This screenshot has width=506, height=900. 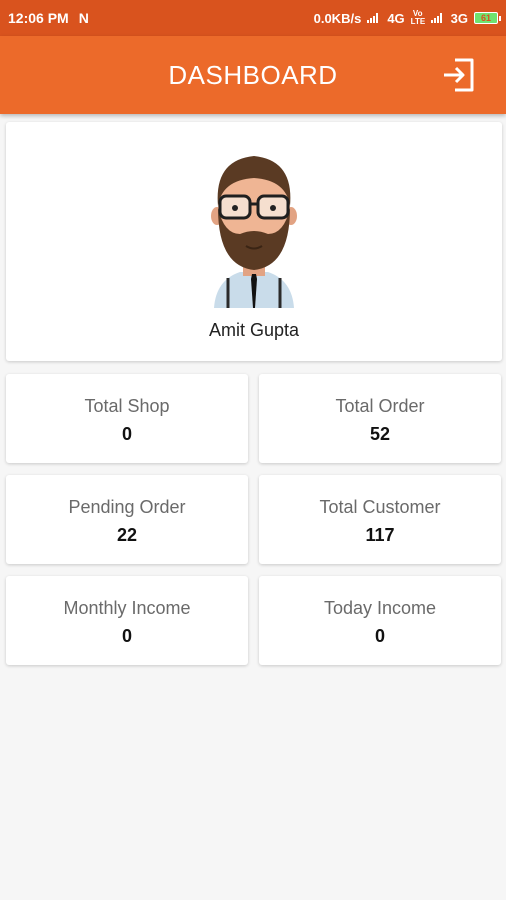 What do you see at coordinates (127, 406) in the screenshot?
I see `stat-label: Total Shop` at bounding box center [127, 406].